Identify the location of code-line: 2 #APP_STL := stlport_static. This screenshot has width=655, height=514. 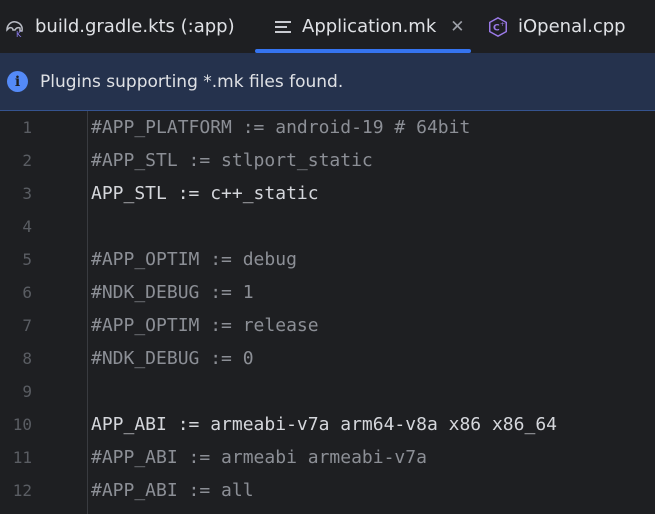
(327, 160).